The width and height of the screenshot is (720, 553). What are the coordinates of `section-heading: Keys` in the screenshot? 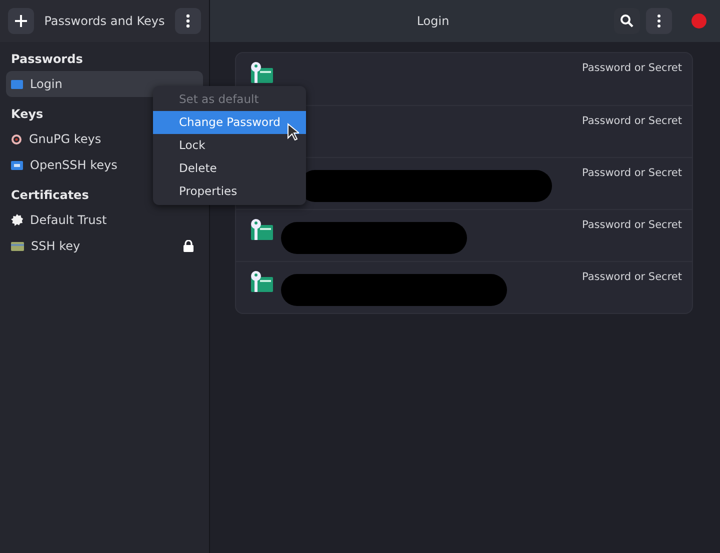 It's located at (27, 114).